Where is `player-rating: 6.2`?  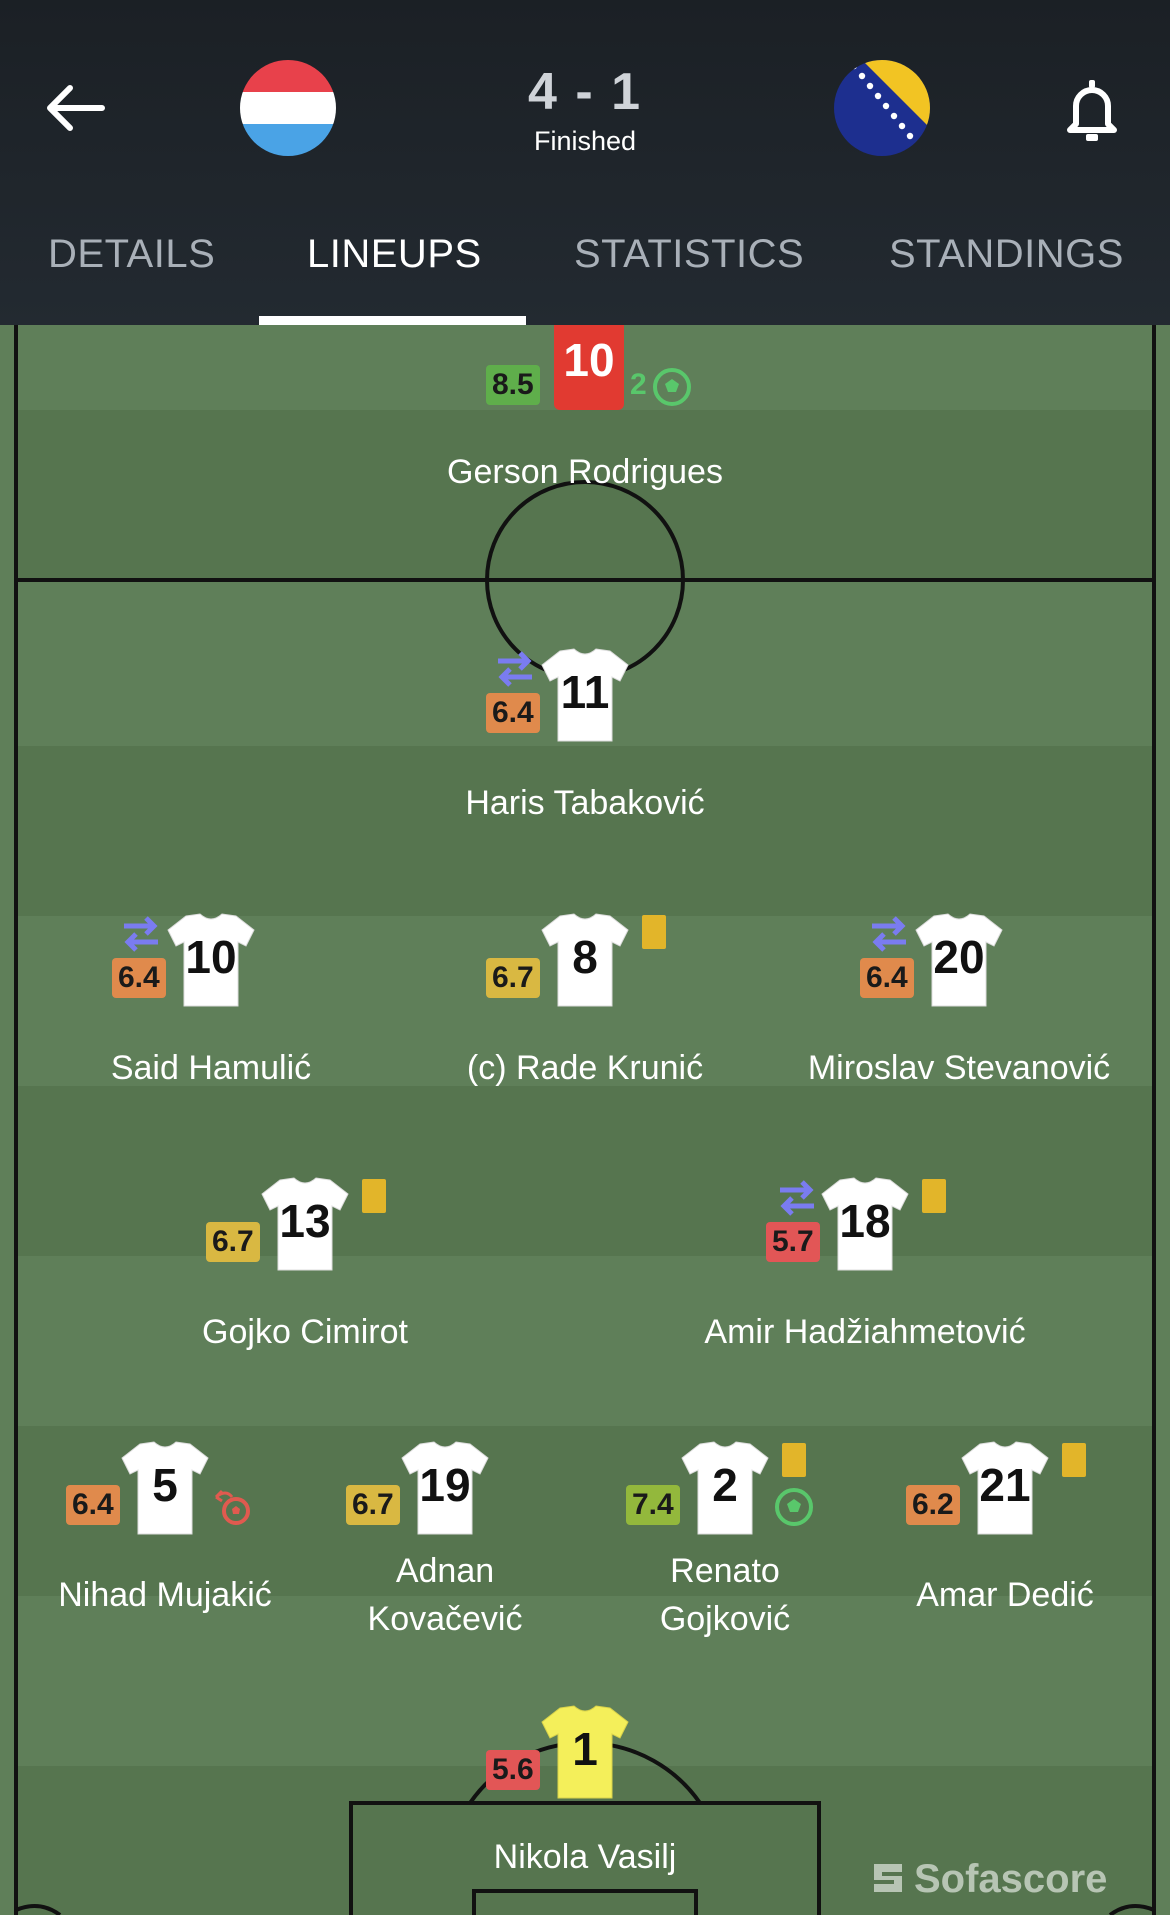
player-rating: 6.2 is located at coordinates (933, 1505).